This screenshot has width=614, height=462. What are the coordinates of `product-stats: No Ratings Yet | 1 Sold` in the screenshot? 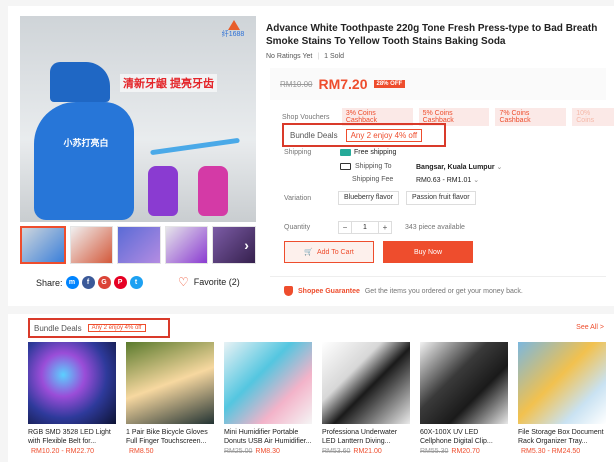 It's located at (305, 56).